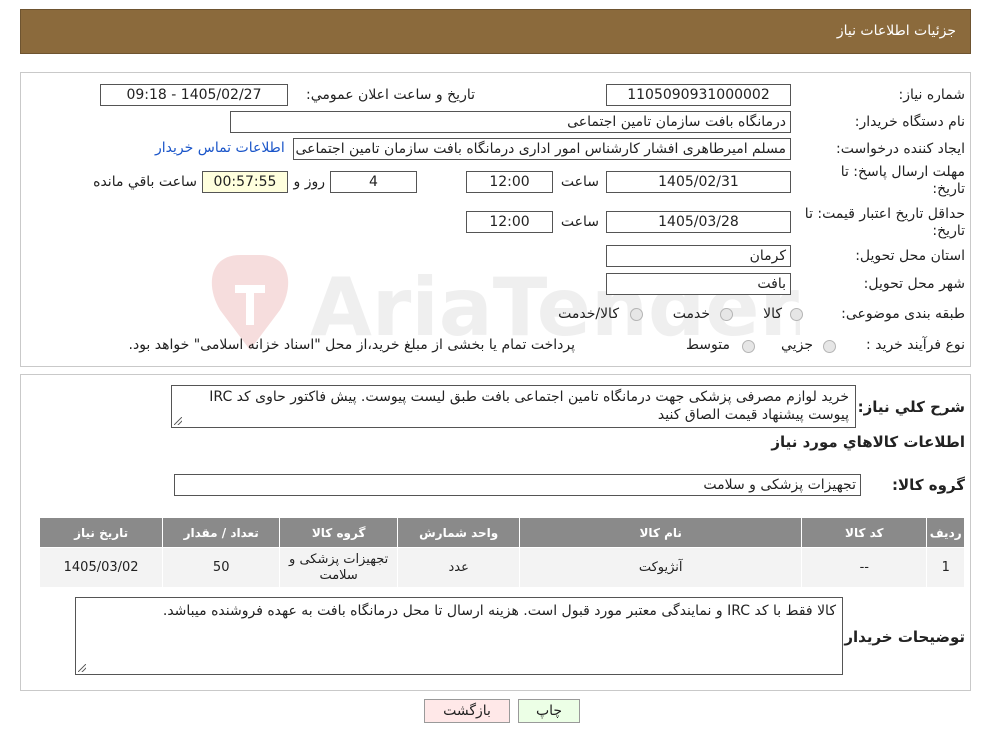  Describe the element at coordinates (945, 567) in the screenshot. I see `cell-row-number: 1` at that location.